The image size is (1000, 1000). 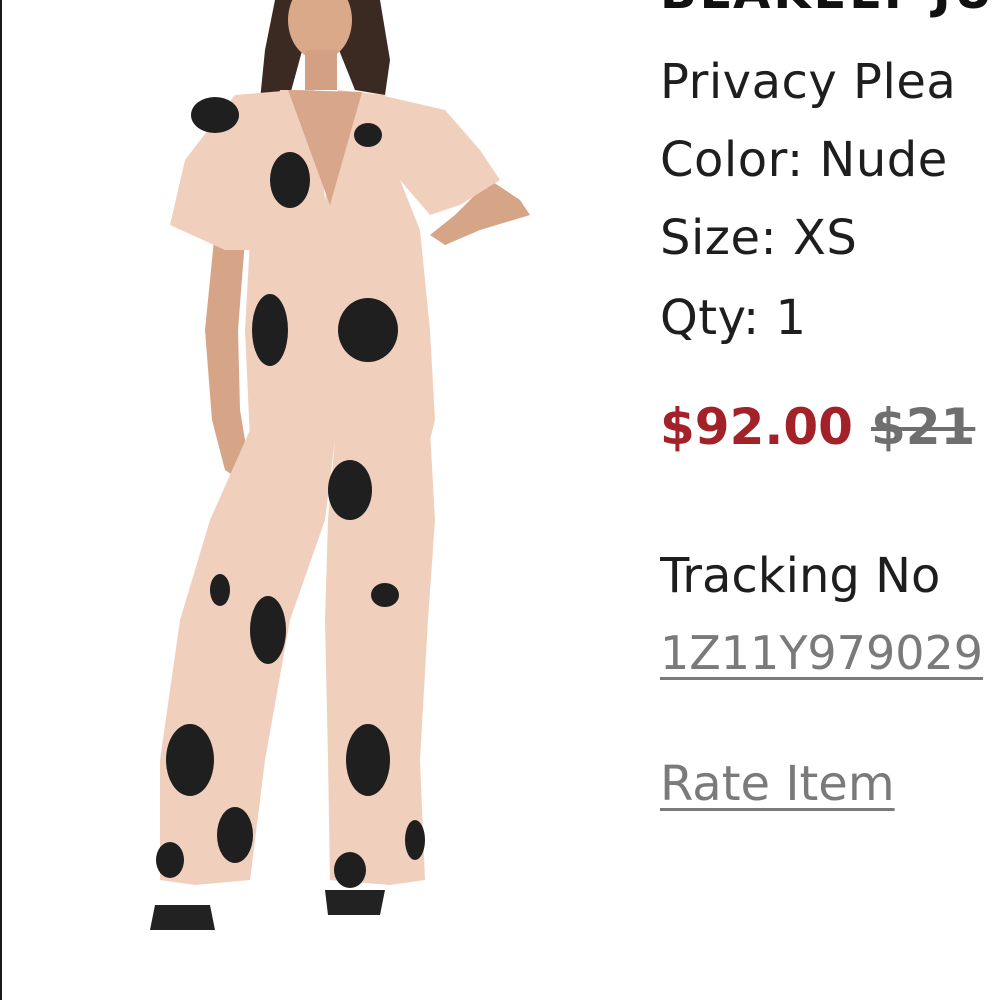 I want to click on sale-price: $92.00, so click(x=756, y=427).